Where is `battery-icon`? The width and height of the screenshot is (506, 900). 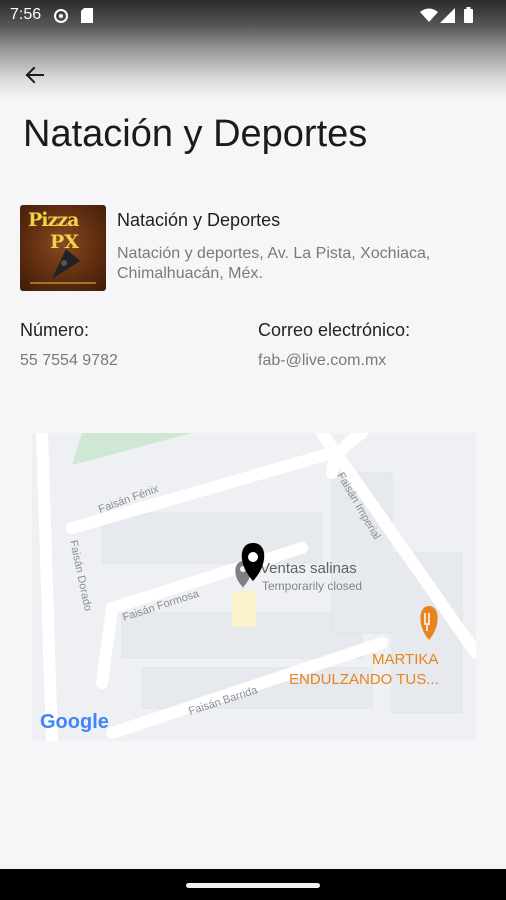 battery-icon is located at coordinates (468, 17).